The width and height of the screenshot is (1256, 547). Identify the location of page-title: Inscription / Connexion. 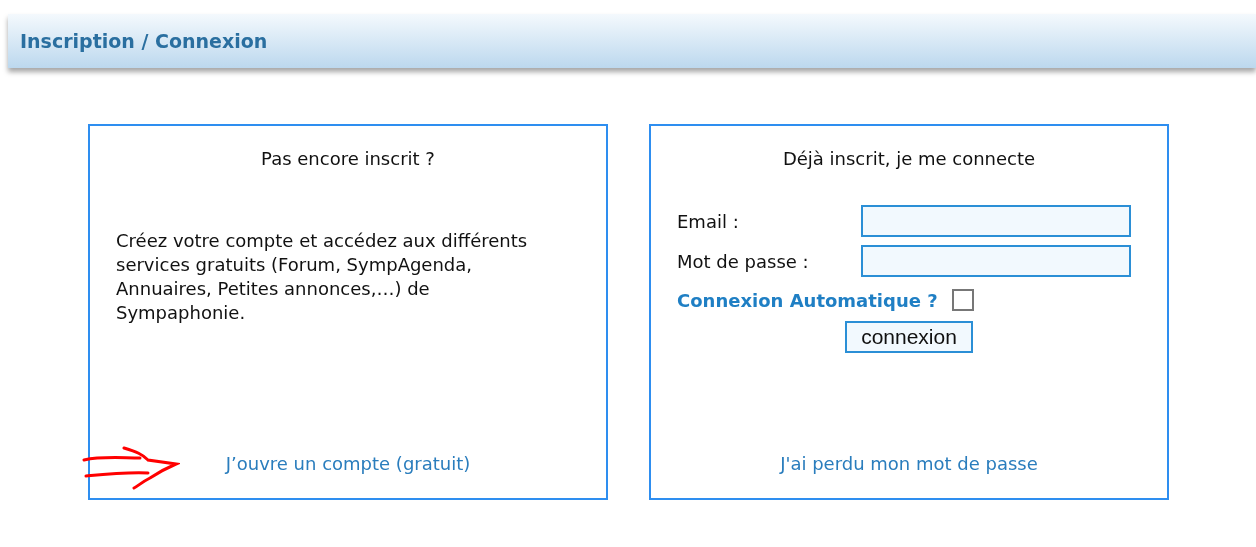
(144, 41).